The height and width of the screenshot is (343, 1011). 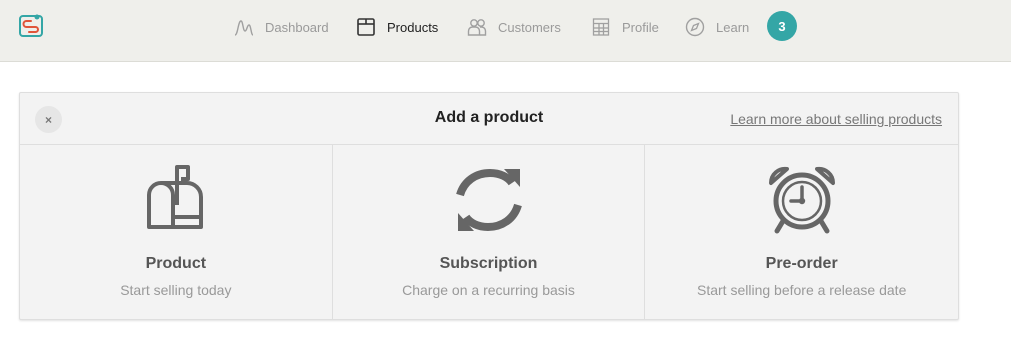 What do you see at coordinates (297, 27) in the screenshot?
I see `nav-item-label: Dashboard` at bounding box center [297, 27].